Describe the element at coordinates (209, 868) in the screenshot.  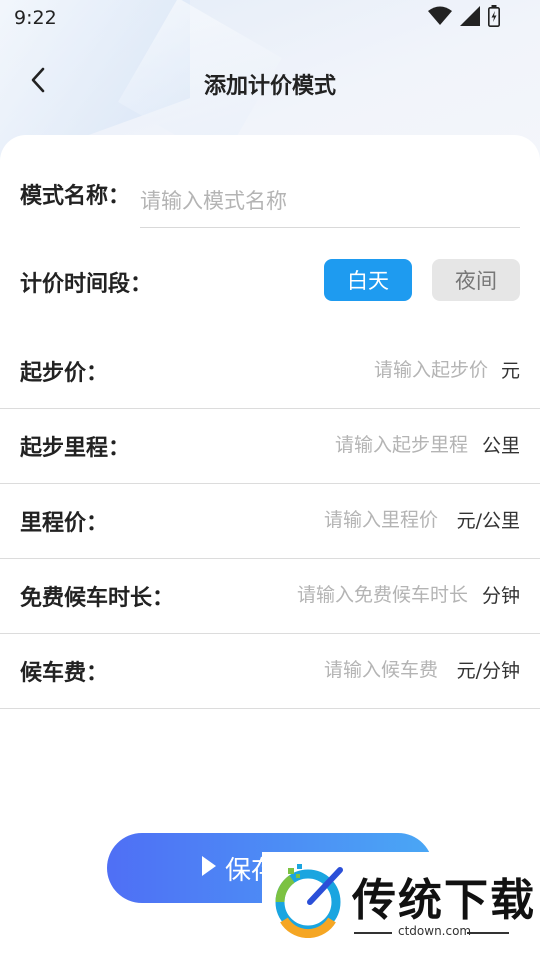
I see `play-icon` at that location.